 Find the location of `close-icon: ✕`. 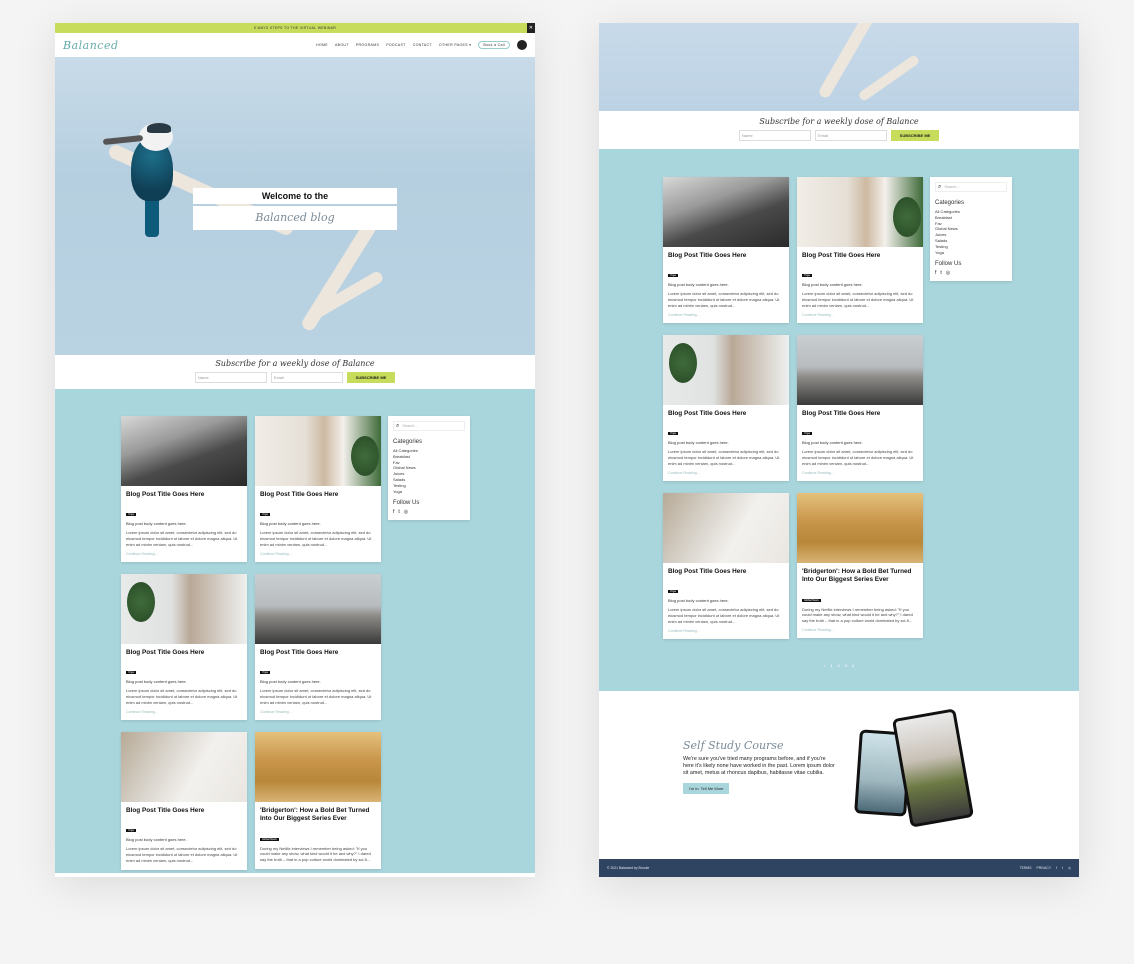

close-icon: ✕ is located at coordinates (531, 28).